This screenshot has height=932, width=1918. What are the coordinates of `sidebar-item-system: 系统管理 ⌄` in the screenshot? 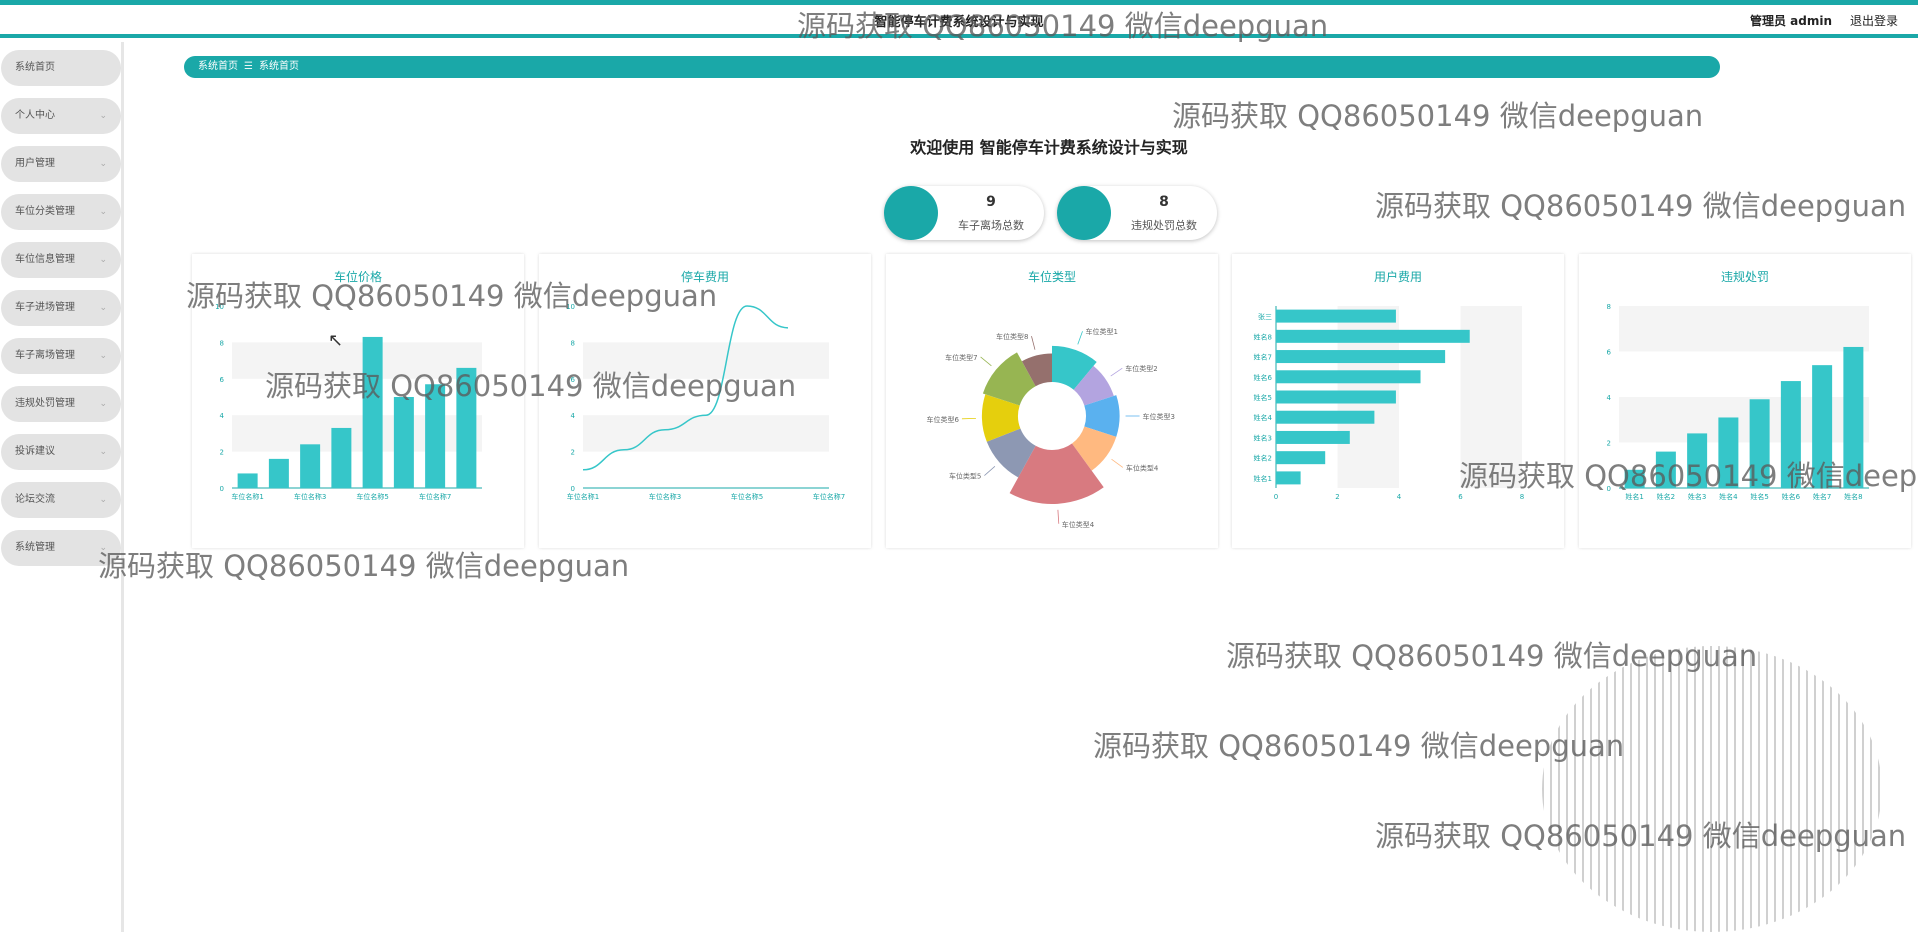 It's located at (61, 548).